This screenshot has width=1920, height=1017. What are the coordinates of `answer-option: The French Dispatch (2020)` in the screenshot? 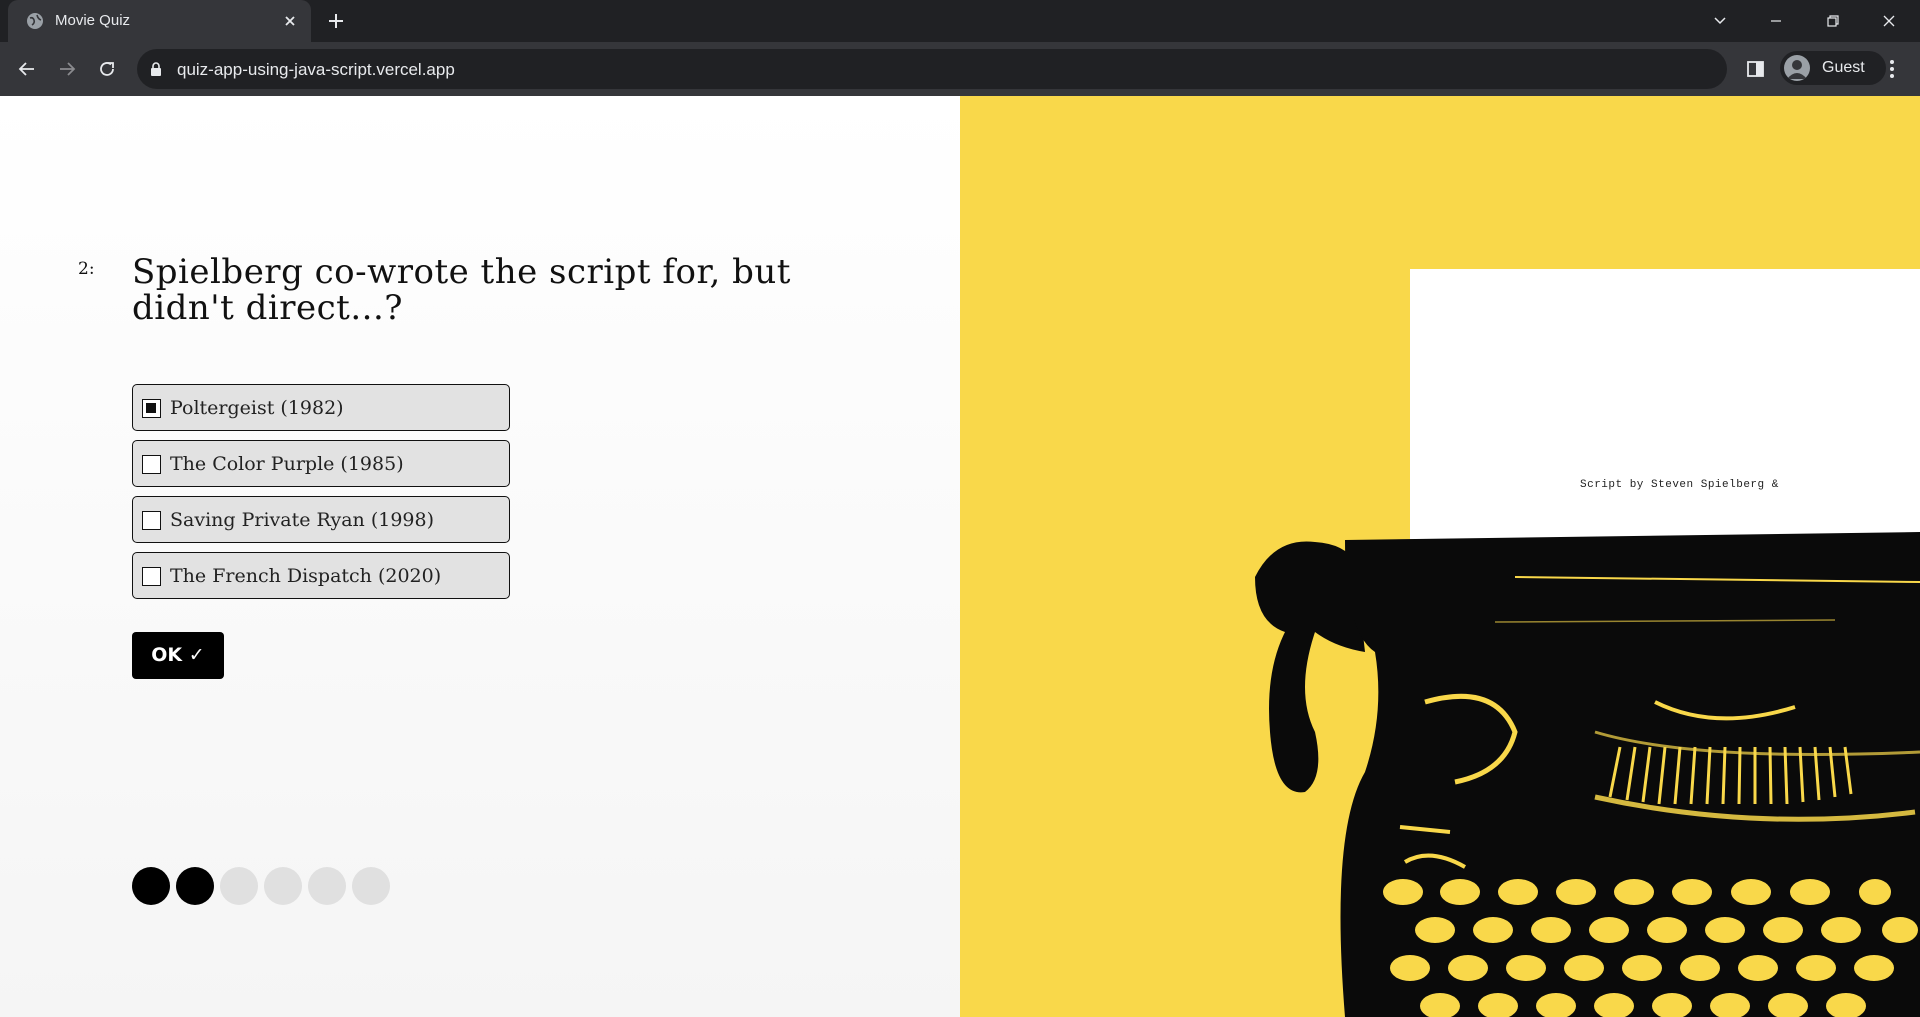 It's located at (321, 575).